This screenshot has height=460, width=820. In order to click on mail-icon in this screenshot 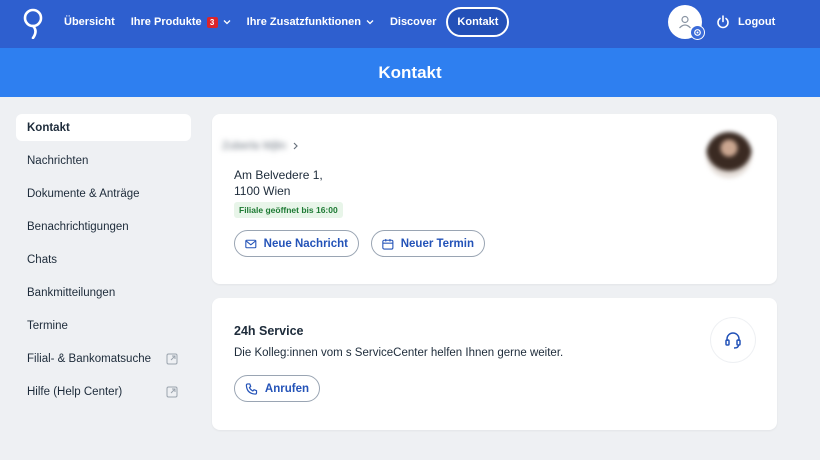, I will do `click(251, 243)`.